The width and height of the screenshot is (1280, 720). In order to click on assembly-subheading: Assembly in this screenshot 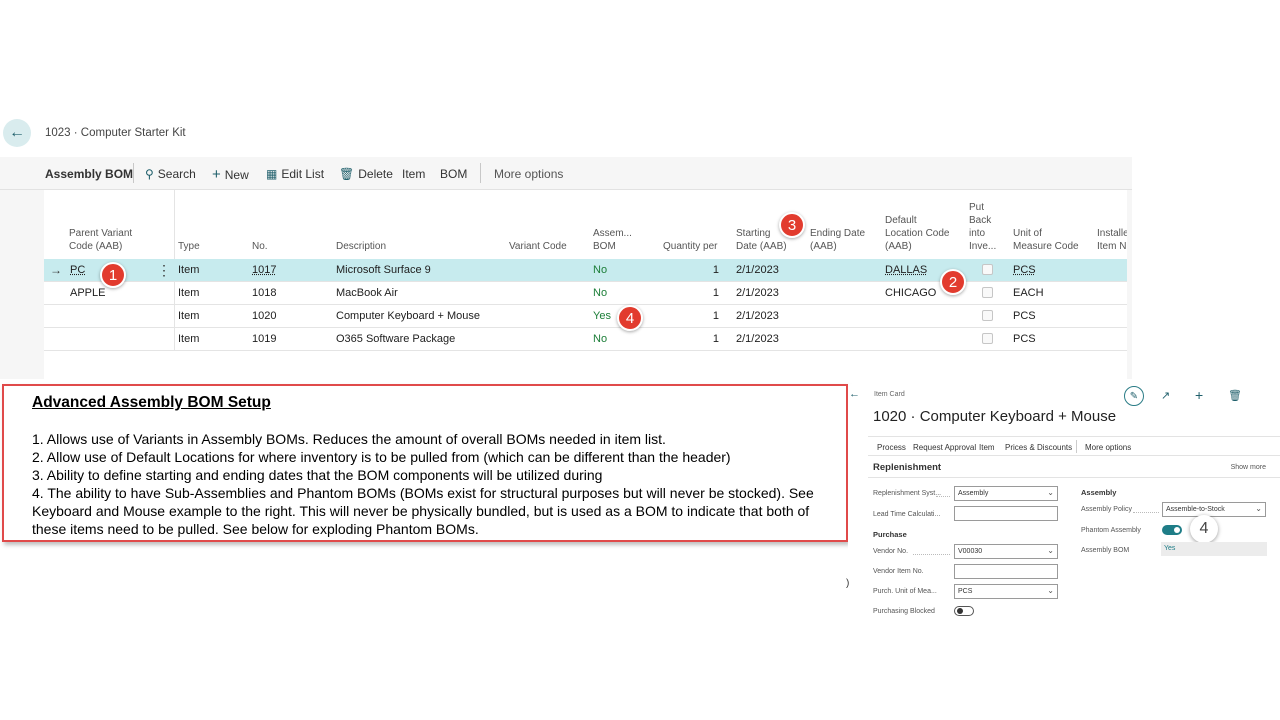, I will do `click(1099, 492)`.